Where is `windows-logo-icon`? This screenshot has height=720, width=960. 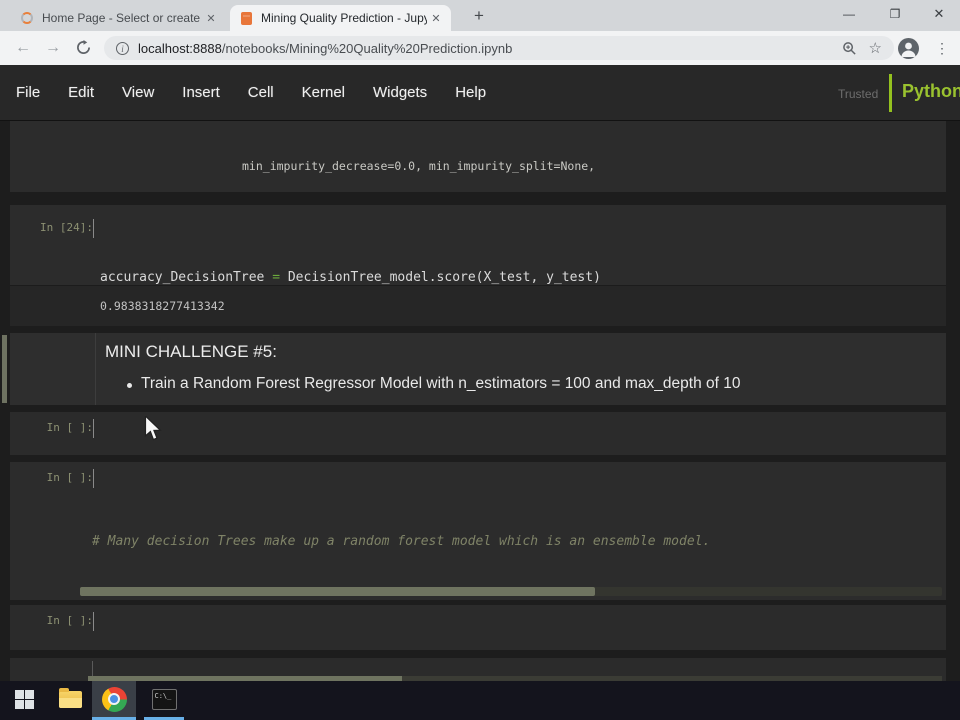 windows-logo-icon is located at coordinates (24, 699).